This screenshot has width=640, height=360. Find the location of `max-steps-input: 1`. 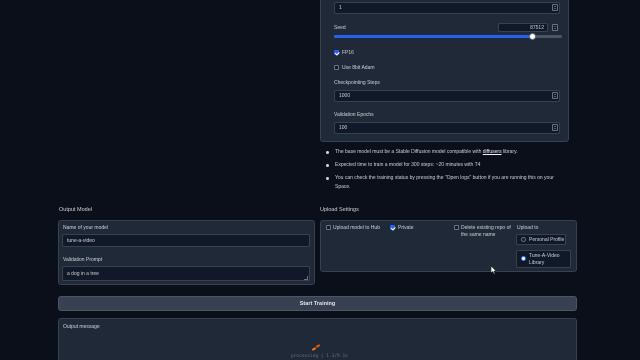

max-steps-input: 1 is located at coordinates (447, 8).